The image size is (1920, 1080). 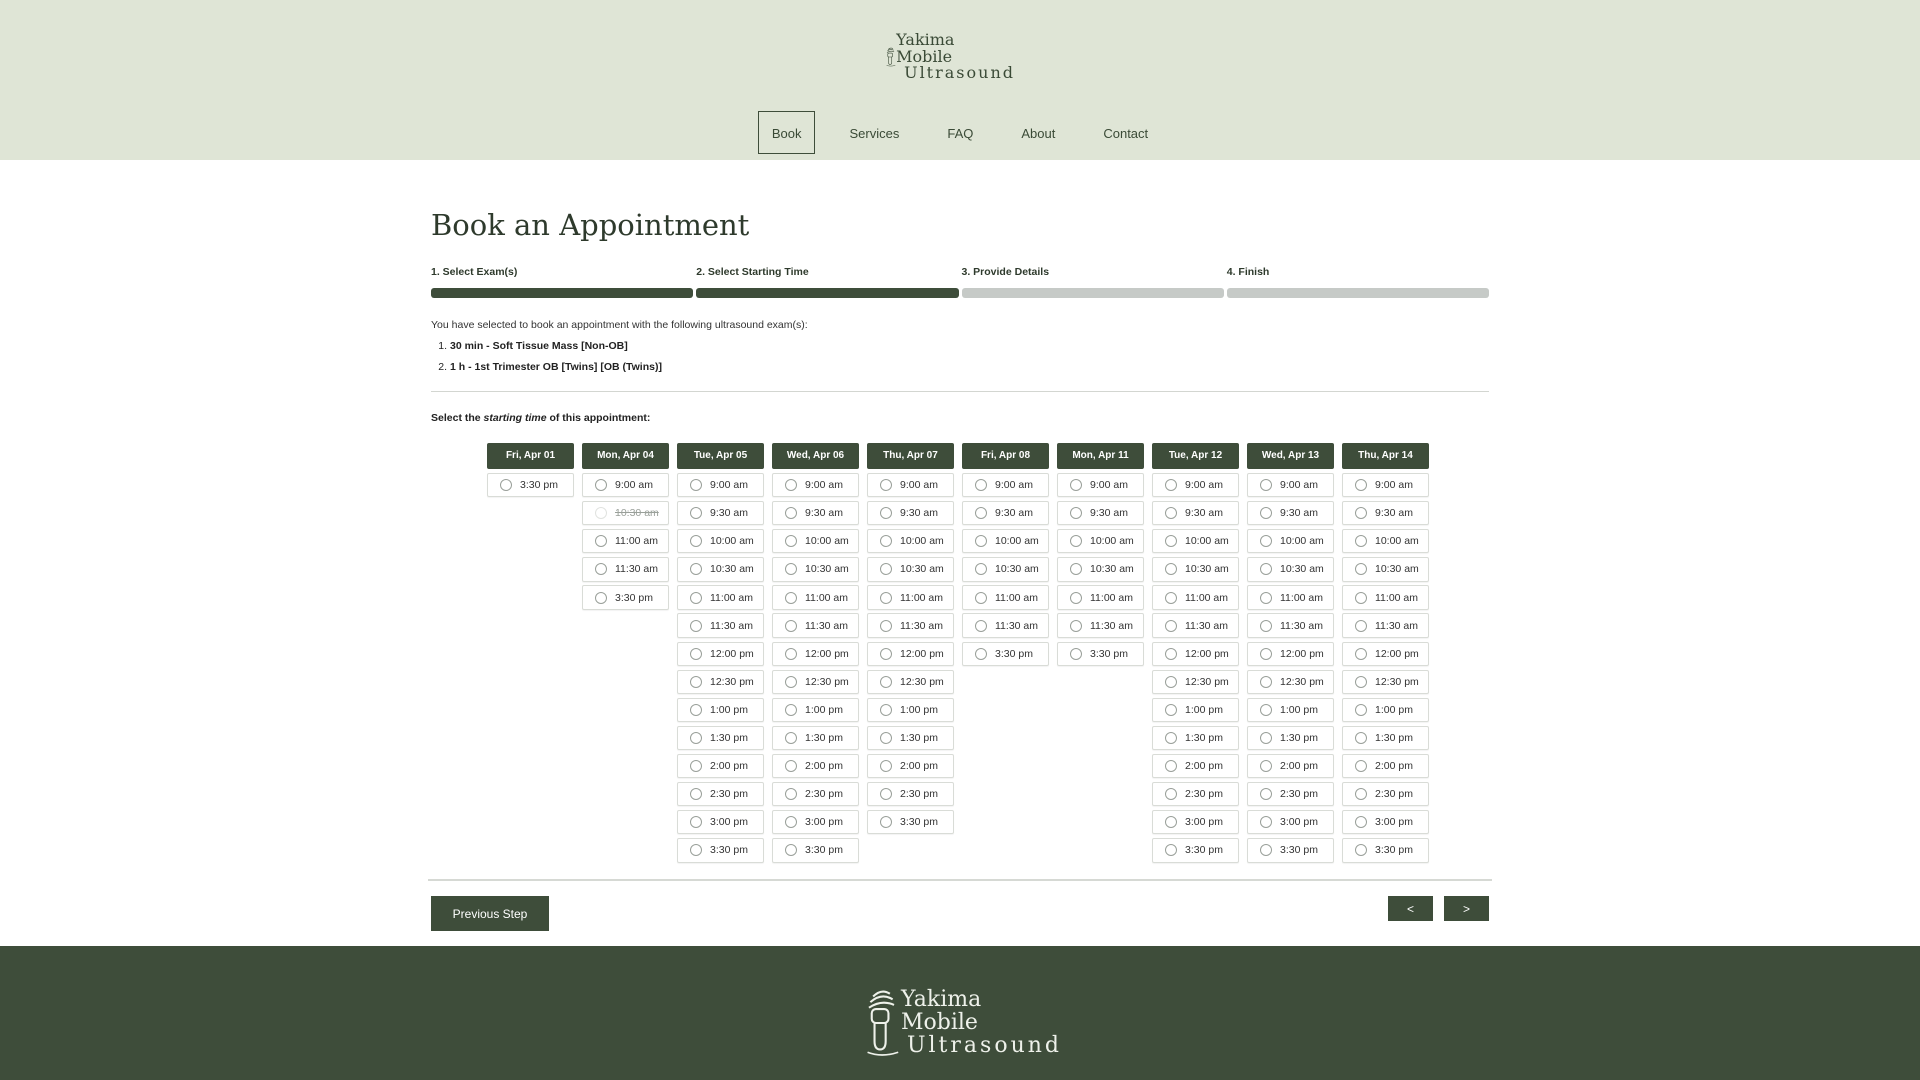 What do you see at coordinates (874, 132) in the screenshot?
I see `nav-services: Services` at bounding box center [874, 132].